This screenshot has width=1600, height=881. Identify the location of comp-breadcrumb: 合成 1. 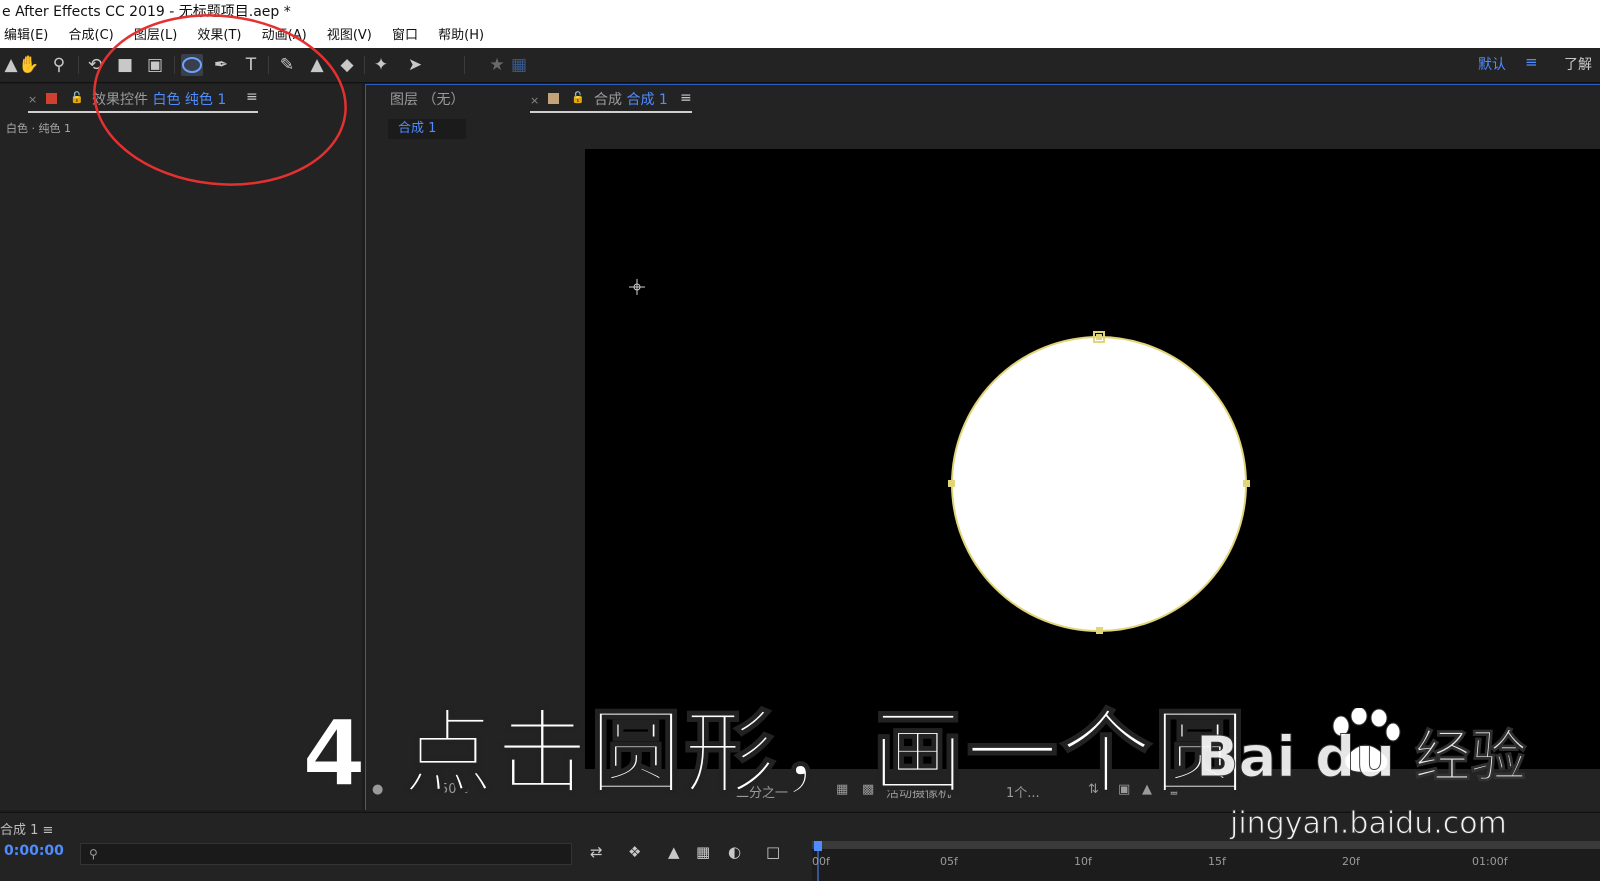
(427, 129).